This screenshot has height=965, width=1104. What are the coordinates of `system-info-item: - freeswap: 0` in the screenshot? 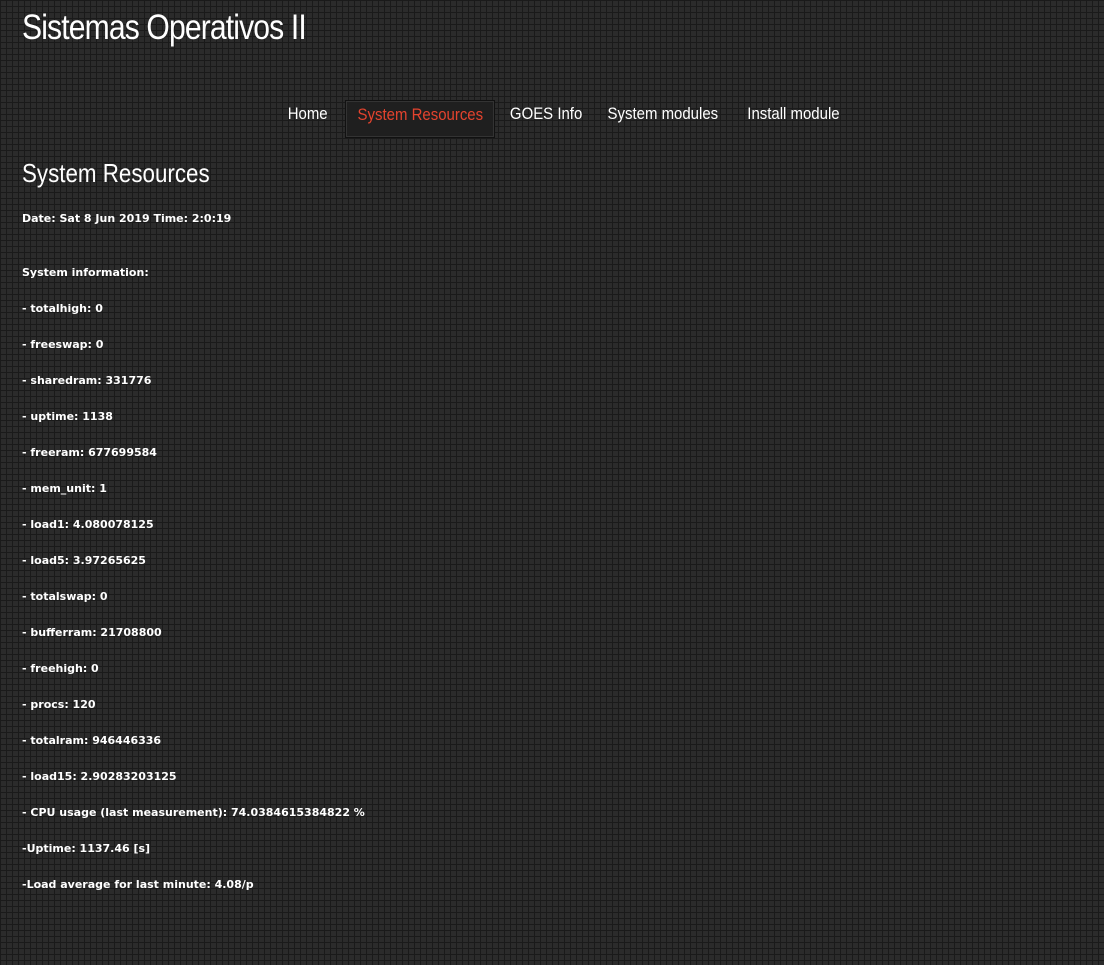 It's located at (63, 344).